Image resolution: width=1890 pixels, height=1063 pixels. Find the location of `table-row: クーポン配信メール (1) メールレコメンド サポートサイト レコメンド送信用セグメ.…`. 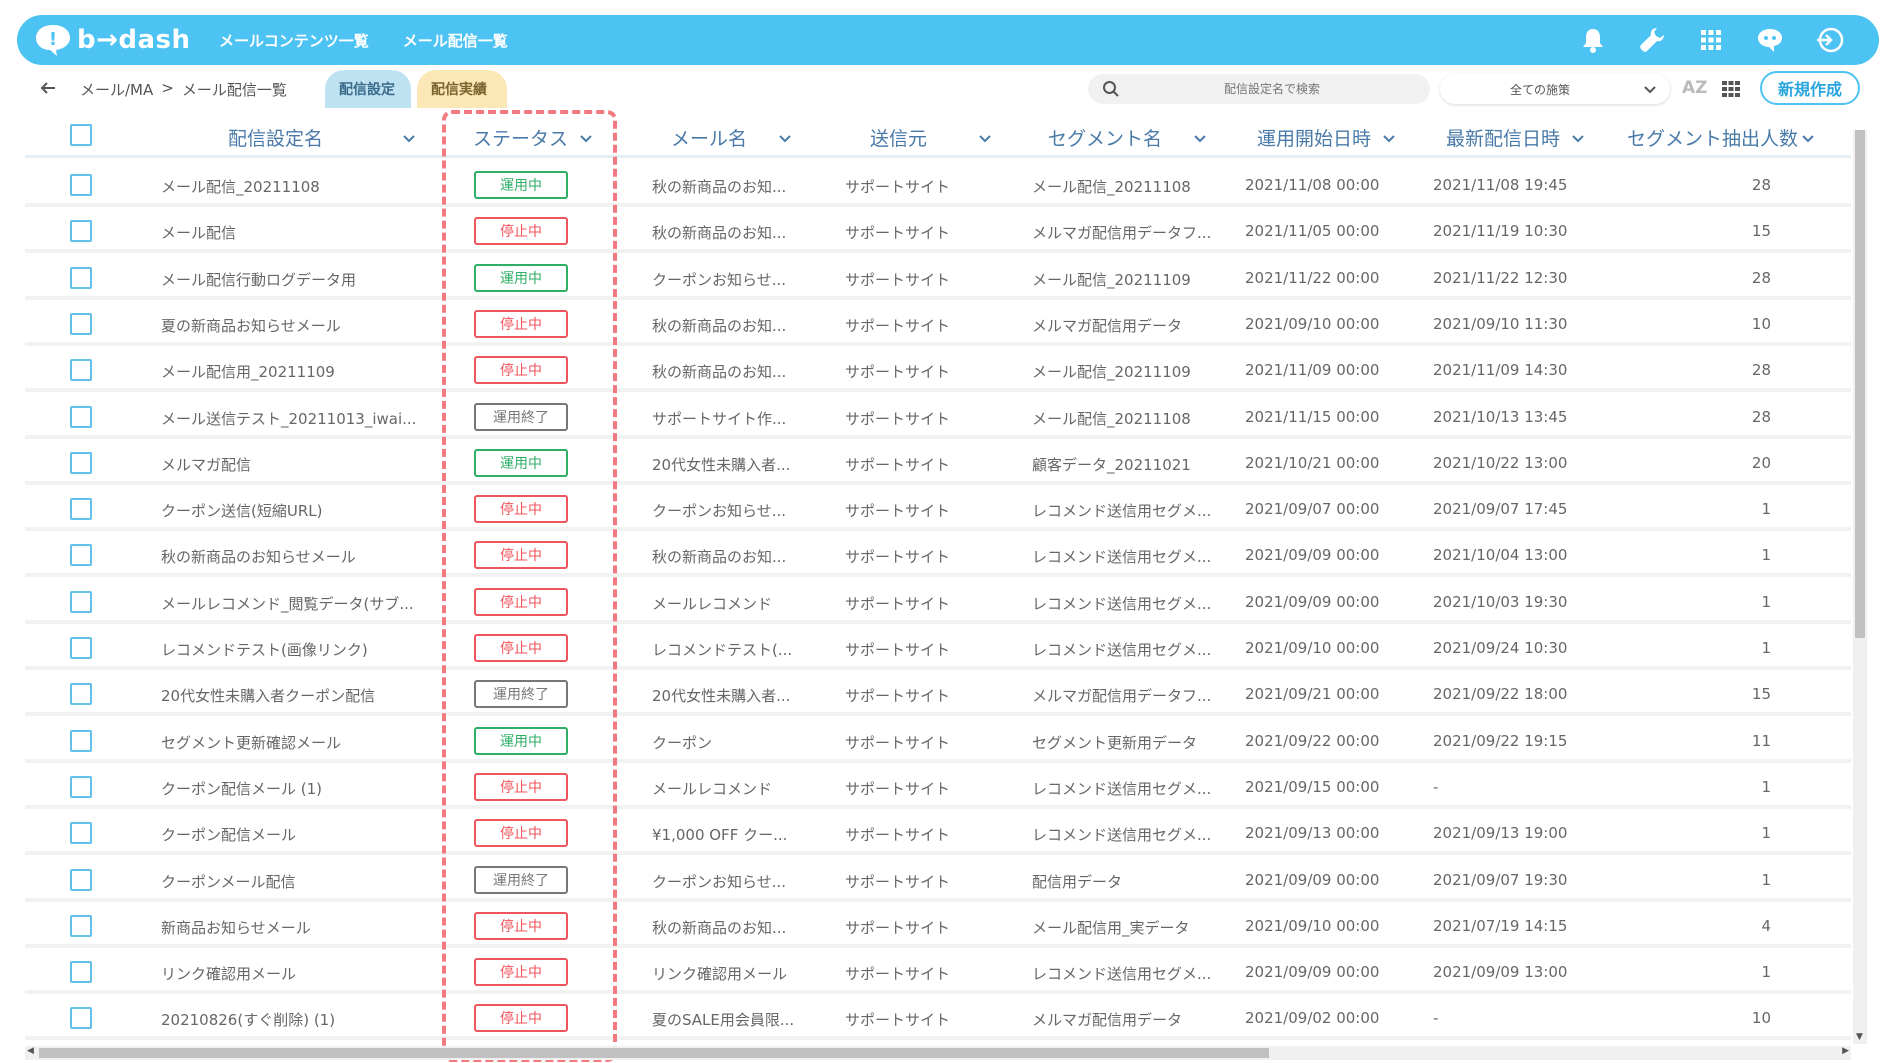

table-row: クーポン配信メール (1) メールレコメンド サポートサイト レコメンド送信用セグメ.… is located at coordinates (938, 787).